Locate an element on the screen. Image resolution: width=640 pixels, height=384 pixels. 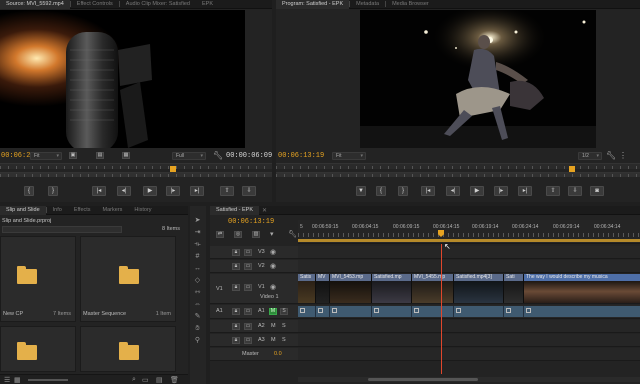
scrollbar-thumb is located at coordinates (423, 379).